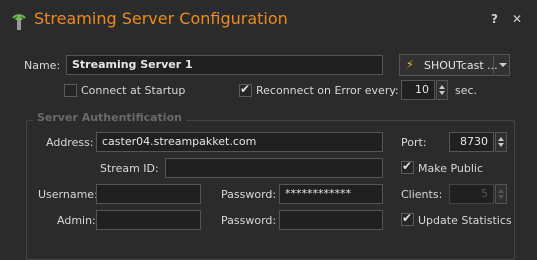  What do you see at coordinates (422, 194) in the screenshot?
I see `clients-label: Clients:` at bounding box center [422, 194].